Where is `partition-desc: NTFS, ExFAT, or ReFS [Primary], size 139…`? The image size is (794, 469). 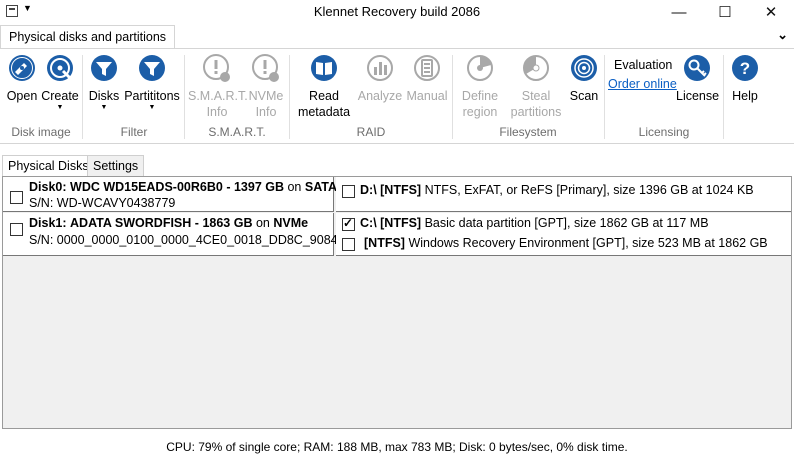 partition-desc: NTFS, ExFAT, or ReFS [Primary], size 139… is located at coordinates (589, 190).